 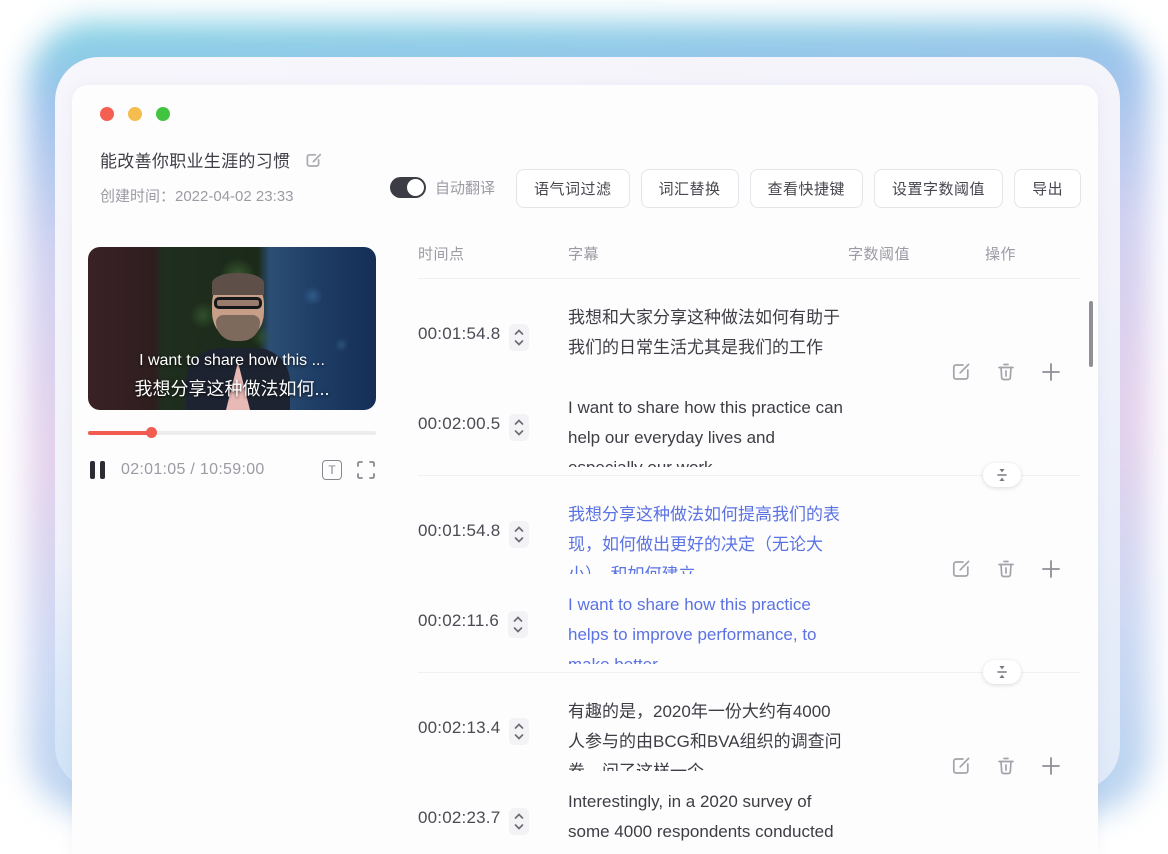 What do you see at coordinates (314, 163) in the screenshot?
I see `edit-title-icon` at bounding box center [314, 163].